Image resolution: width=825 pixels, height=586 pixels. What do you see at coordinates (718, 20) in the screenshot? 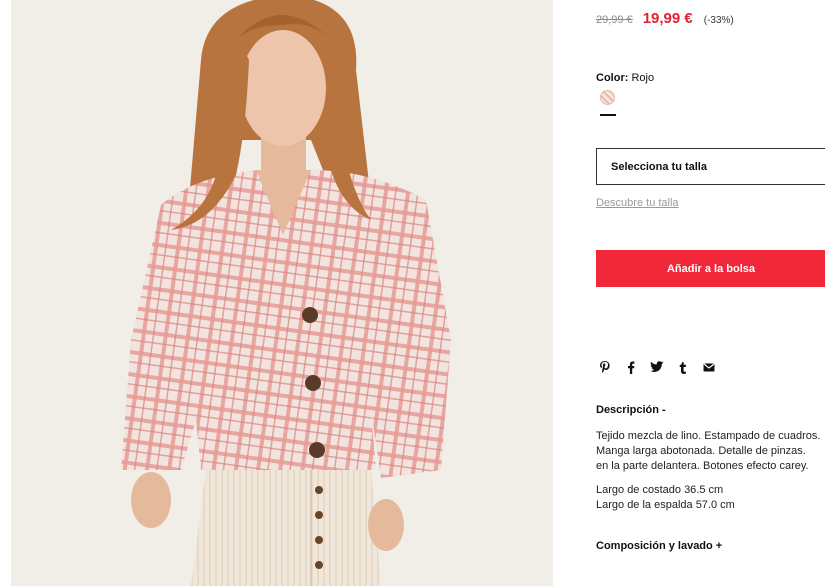
I see `discount-badge: (-33%)` at bounding box center [718, 20].